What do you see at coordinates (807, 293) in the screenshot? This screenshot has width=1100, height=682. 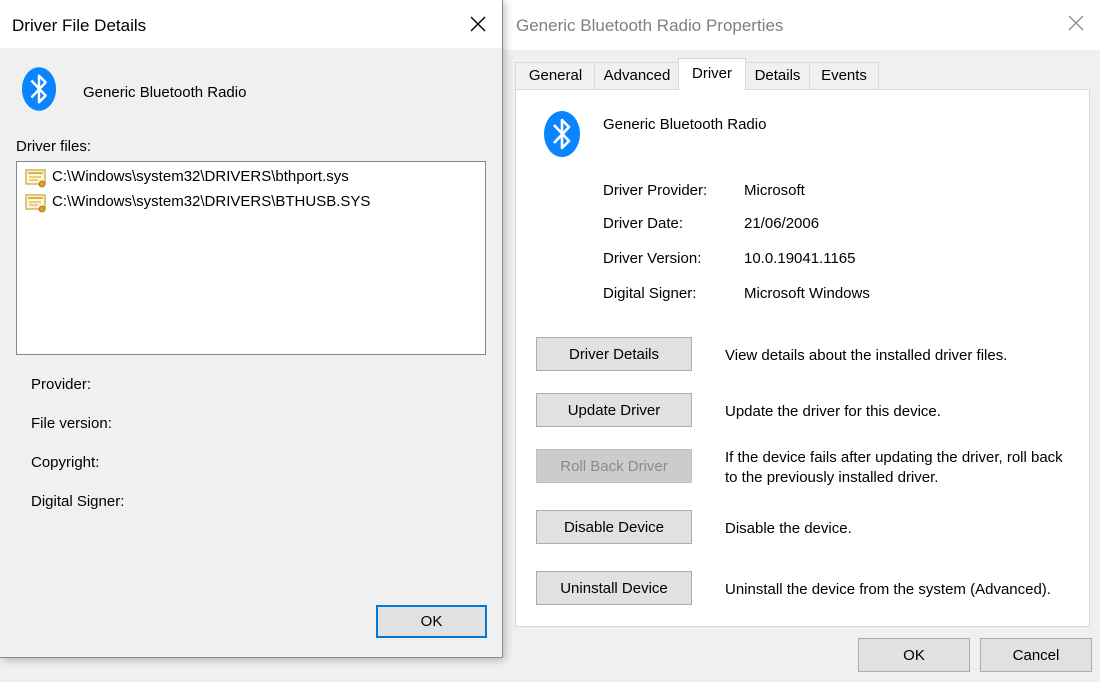 I see `digital-signer-value: Microsoft Windows` at bounding box center [807, 293].